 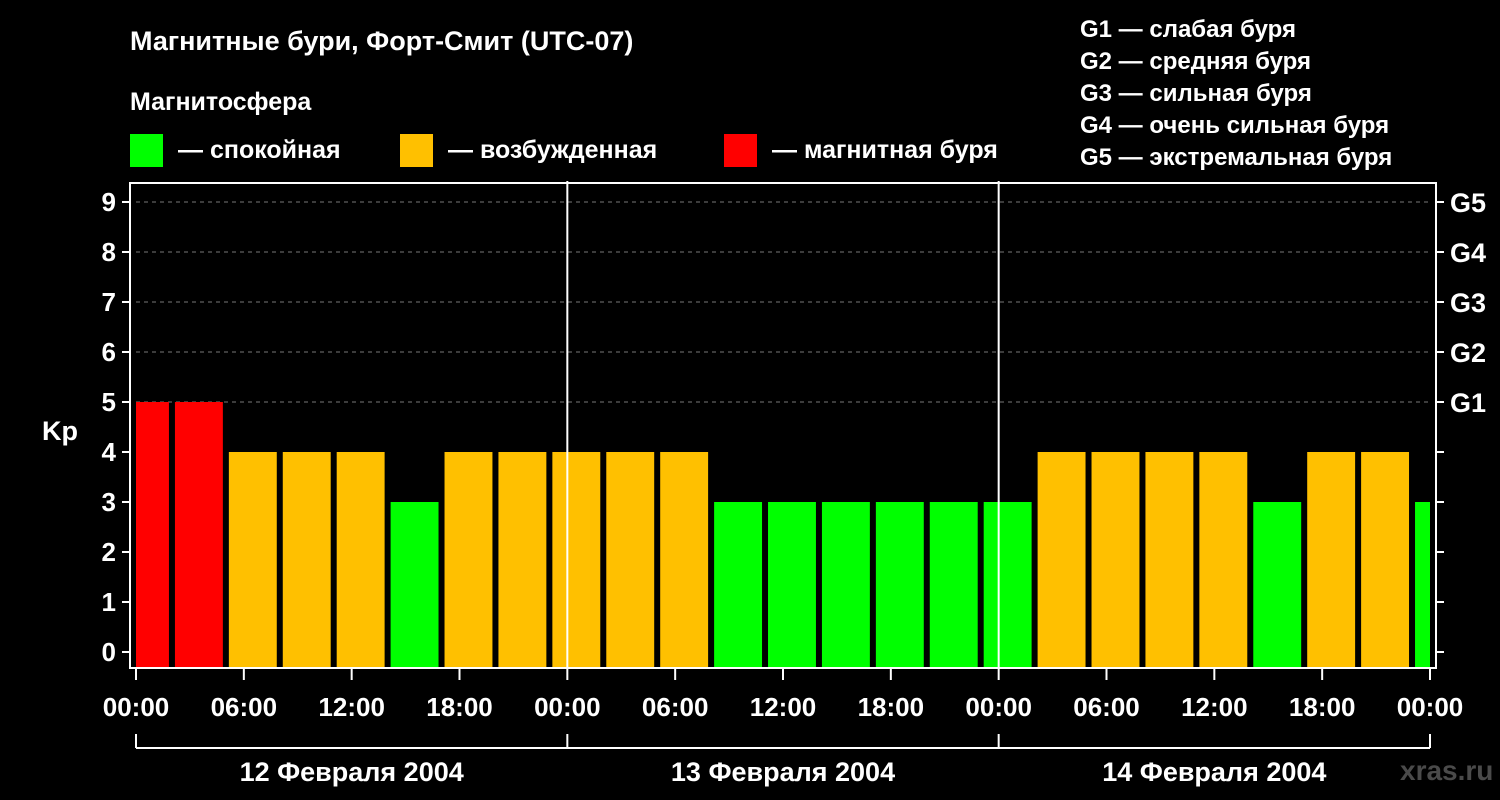 I want to click on y-tick-label: 5, so click(x=109, y=402).